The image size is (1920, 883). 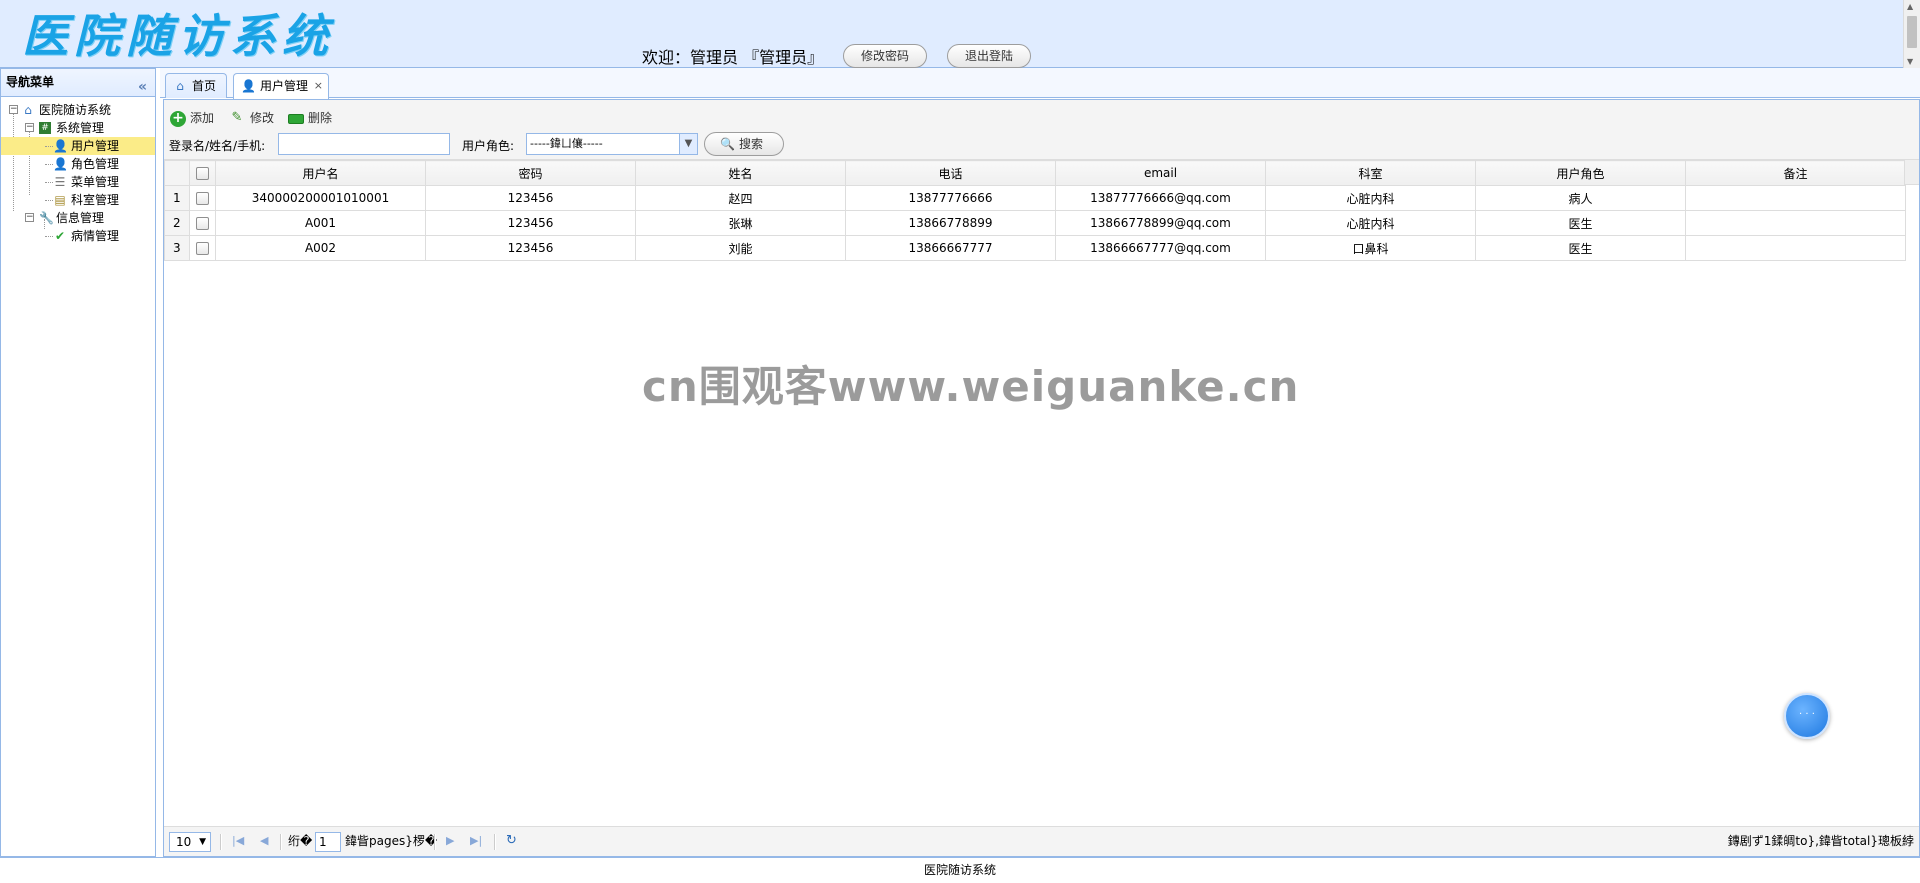 I want to click on nav-panel-title: 导航菜单, so click(x=30, y=82).